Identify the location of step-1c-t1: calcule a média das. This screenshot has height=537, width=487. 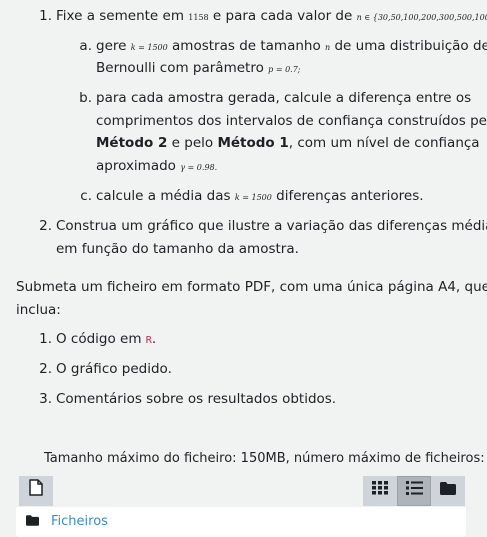
(163, 196).